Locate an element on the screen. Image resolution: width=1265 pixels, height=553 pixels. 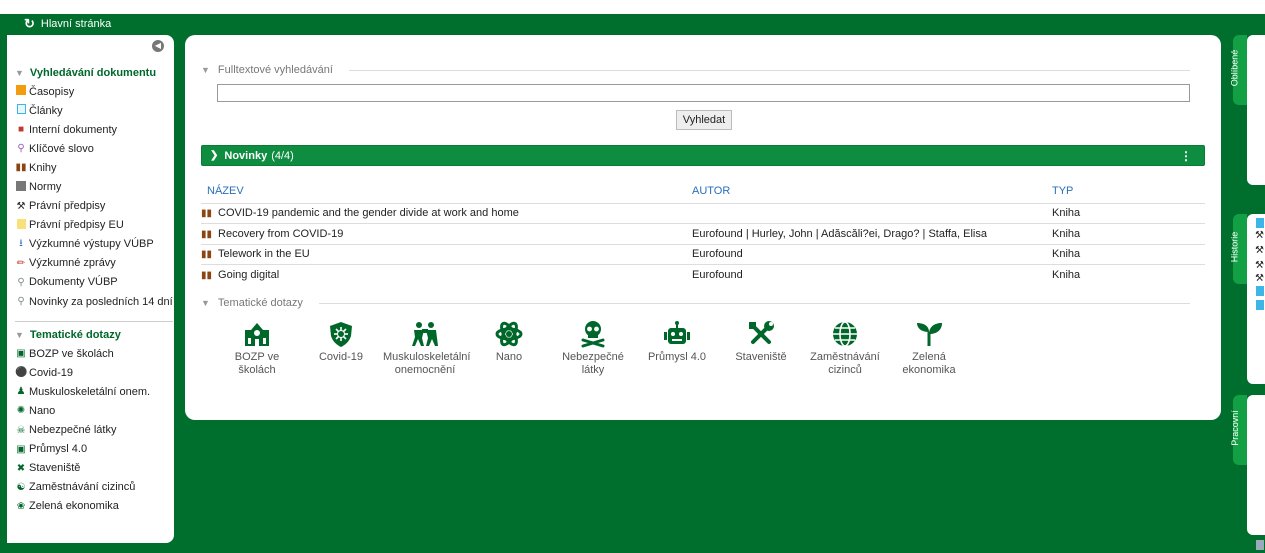
tab-workspace: Pracovní is located at coordinates (1238, 430).